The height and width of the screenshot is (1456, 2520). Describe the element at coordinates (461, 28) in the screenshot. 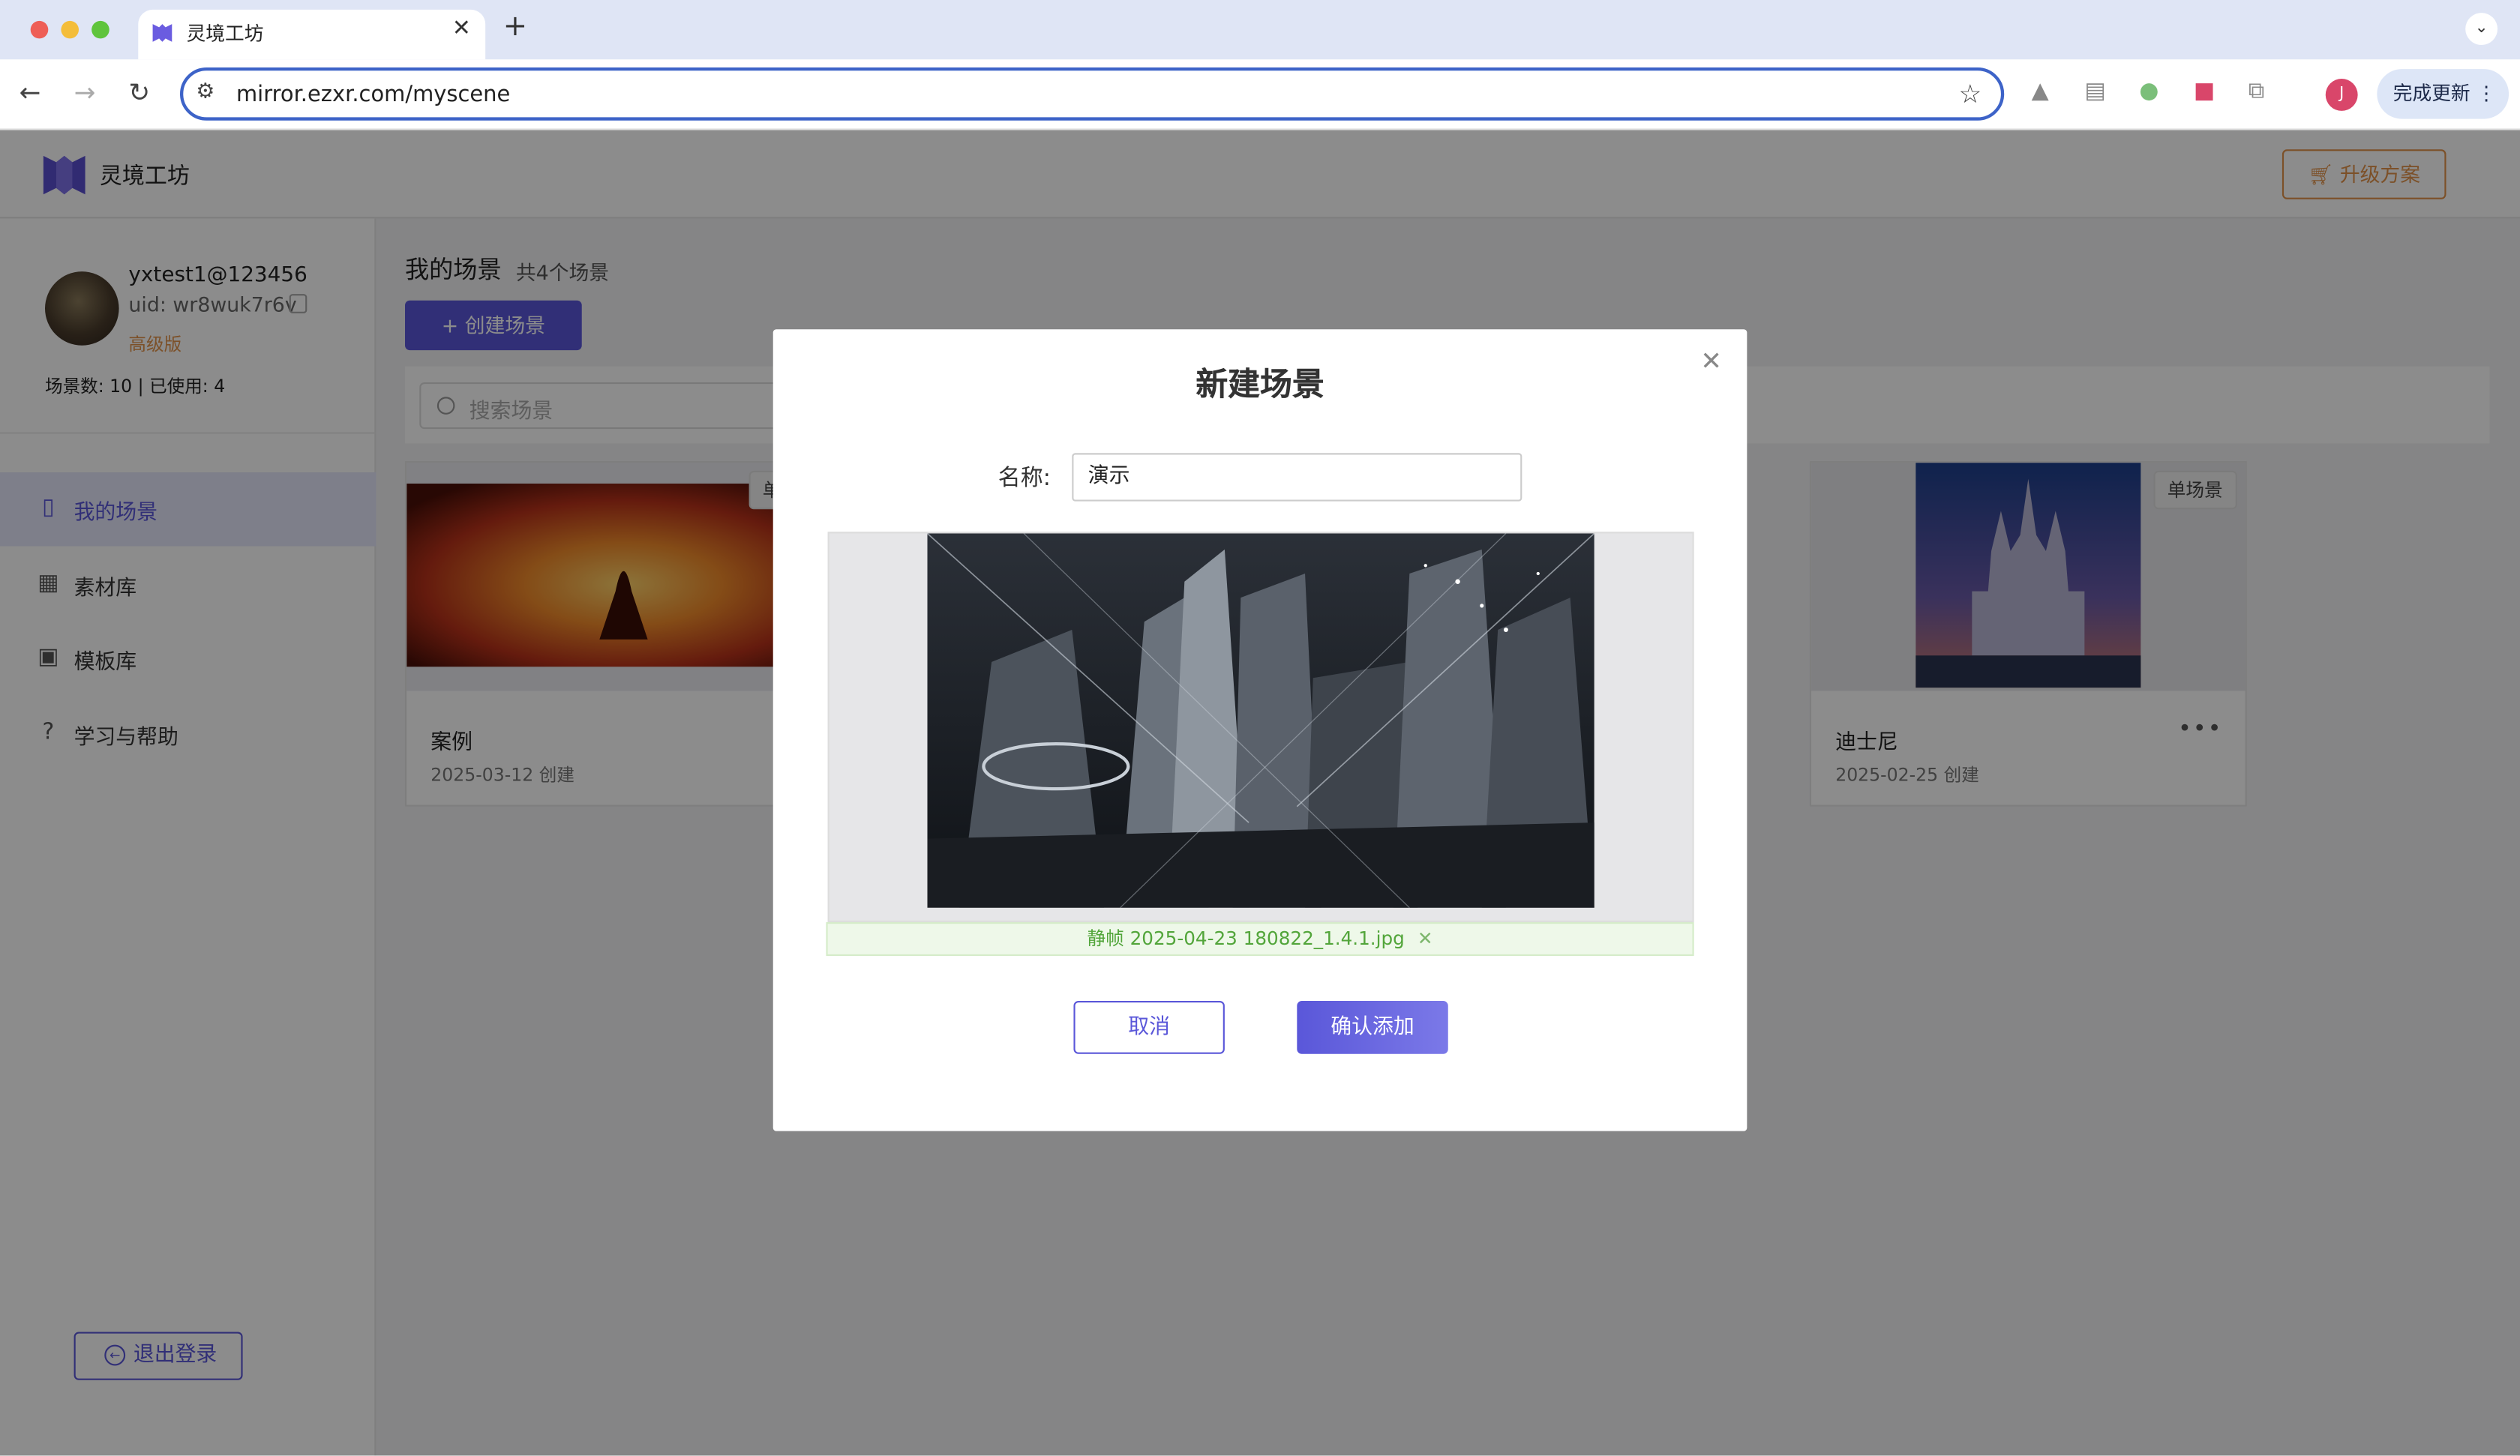

I see `tab-close-icon: ✕` at that location.